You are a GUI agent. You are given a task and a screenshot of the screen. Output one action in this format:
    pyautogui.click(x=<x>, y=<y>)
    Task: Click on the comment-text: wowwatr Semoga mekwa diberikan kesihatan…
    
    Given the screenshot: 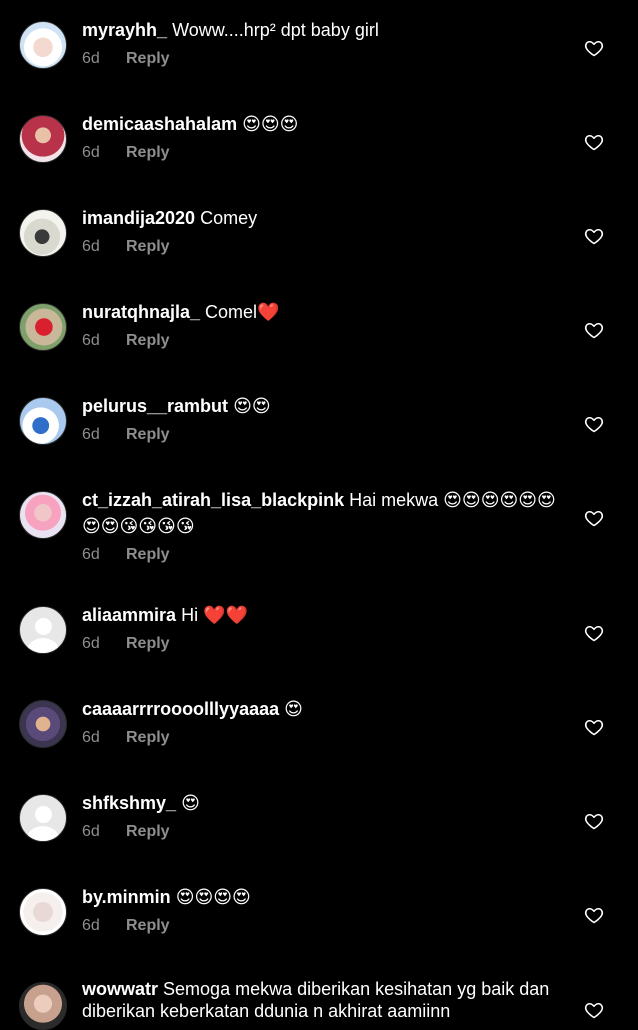 What is the action you would take?
    pyautogui.click(x=320, y=1000)
    